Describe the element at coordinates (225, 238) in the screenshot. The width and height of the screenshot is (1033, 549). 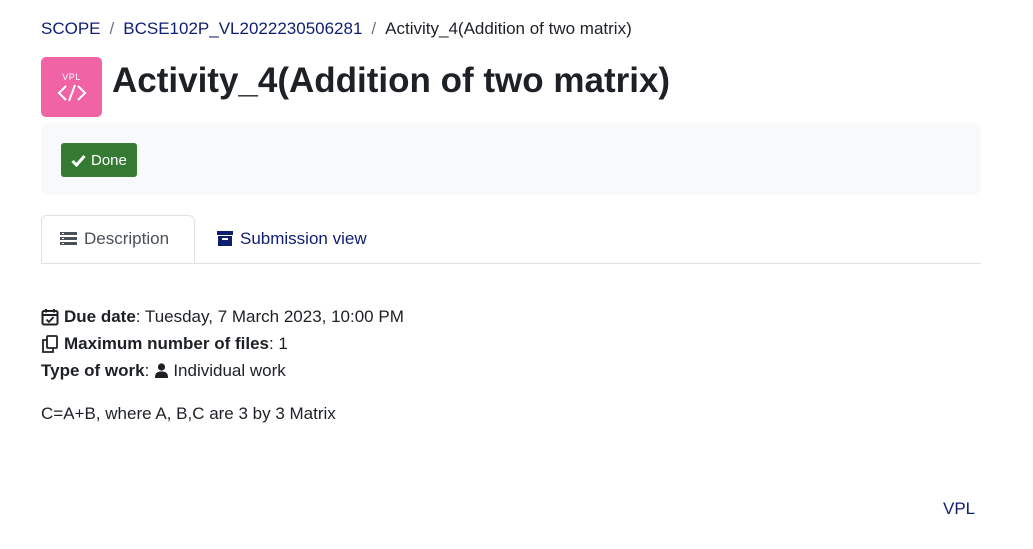
I see `archive-icon` at that location.